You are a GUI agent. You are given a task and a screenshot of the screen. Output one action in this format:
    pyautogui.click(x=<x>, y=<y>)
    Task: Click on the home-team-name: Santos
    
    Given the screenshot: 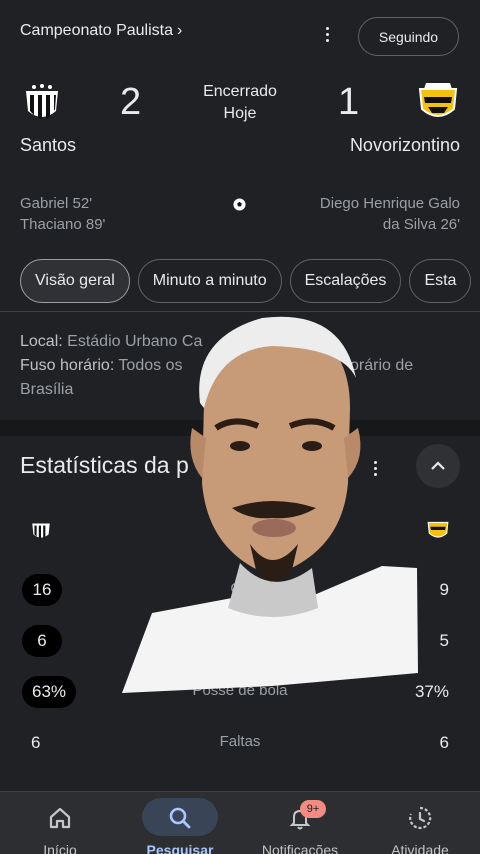 What is the action you would take?
    pyautogui.click(x=48, y=145)
    